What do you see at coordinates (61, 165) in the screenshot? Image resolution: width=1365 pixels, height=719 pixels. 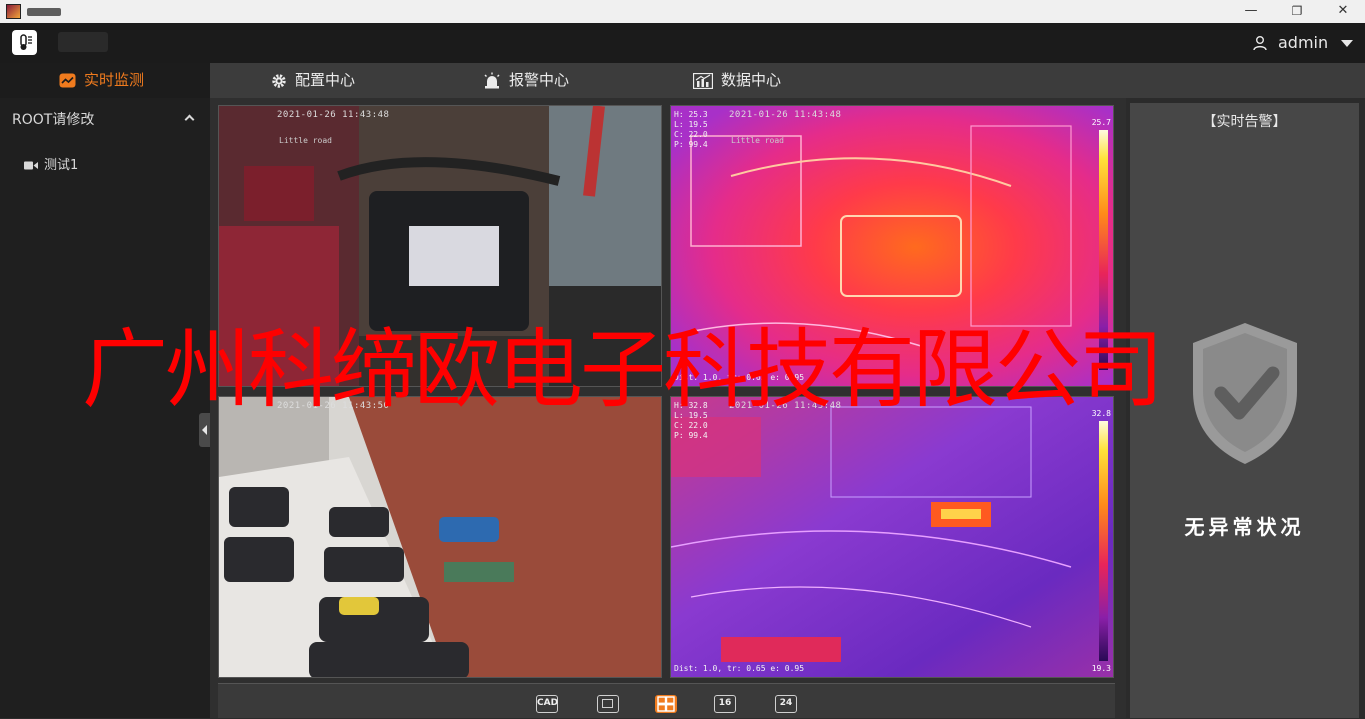 I see `tree-item-label: 测试1` at bounding box center [61, 165].